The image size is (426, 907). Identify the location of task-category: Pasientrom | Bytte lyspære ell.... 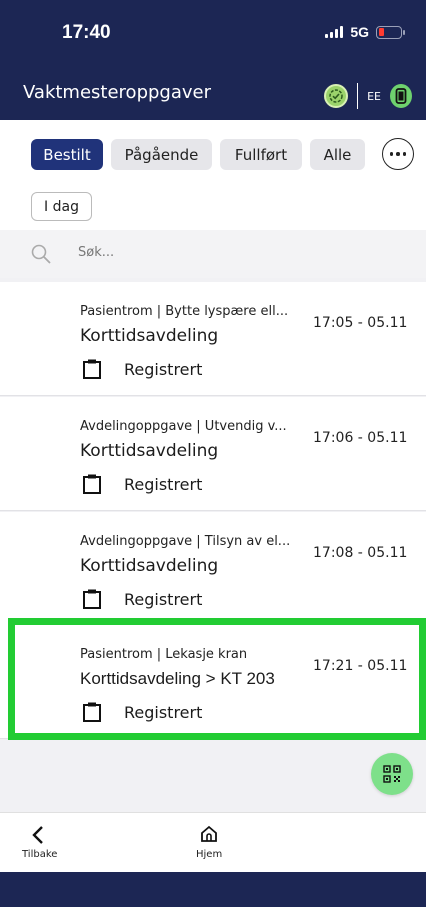
(184, 311).